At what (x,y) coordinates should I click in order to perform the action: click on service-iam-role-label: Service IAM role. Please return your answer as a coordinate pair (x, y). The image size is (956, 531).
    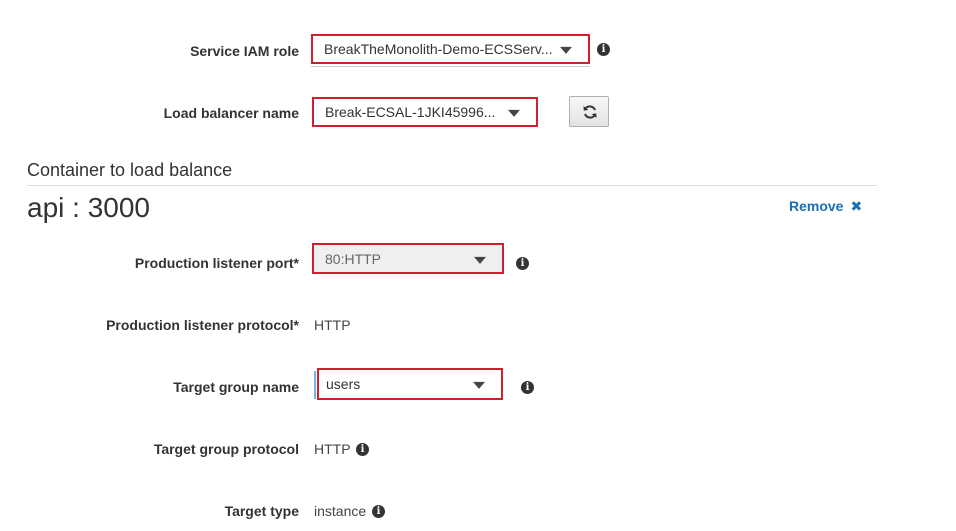
    Looking at the image, I should click on (244, 51).